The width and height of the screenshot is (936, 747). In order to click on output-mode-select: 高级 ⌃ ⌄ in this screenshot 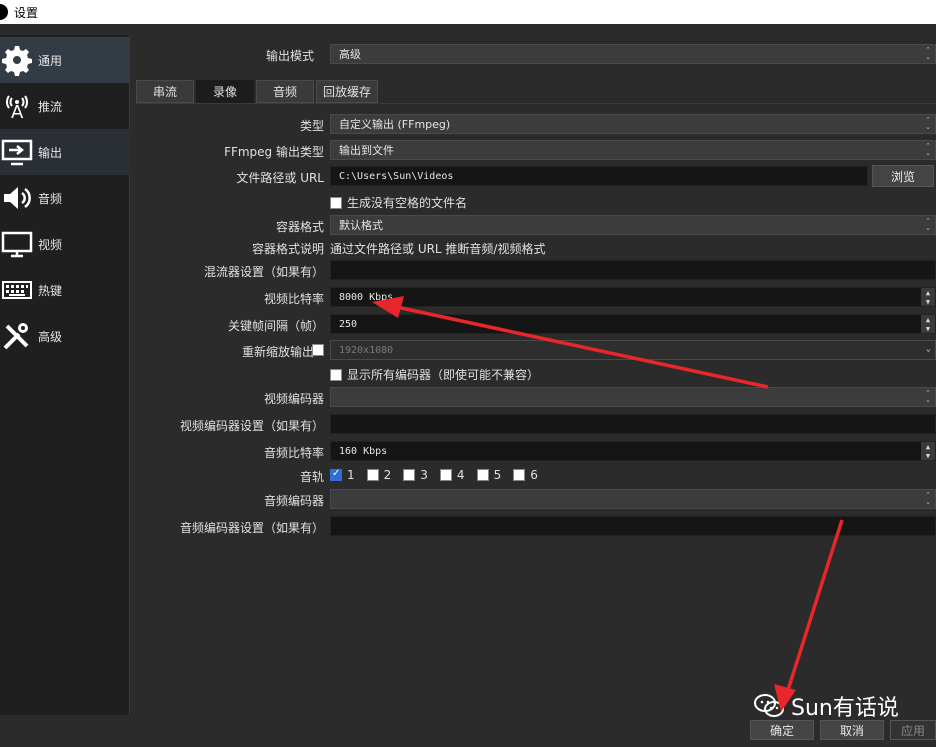, I will do `click(633, 54)`.